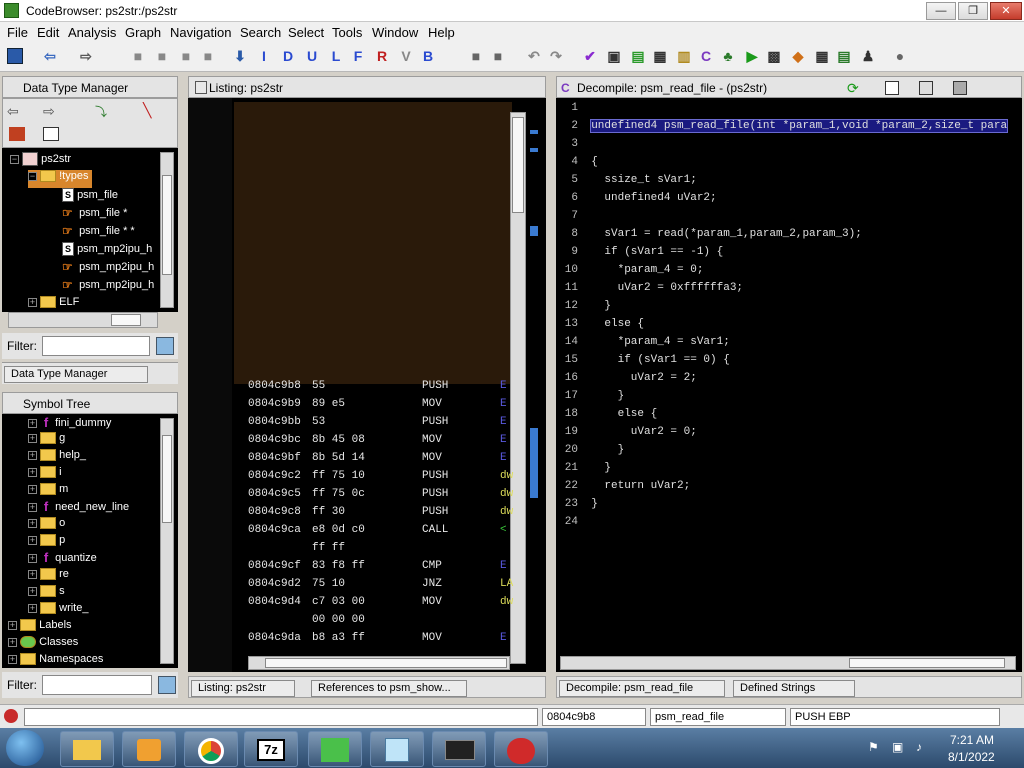  What do you see at coordinates (774, 56) in the screenshot?
I see `tool-icon-9: ▩` at bounding box center [774, 56].